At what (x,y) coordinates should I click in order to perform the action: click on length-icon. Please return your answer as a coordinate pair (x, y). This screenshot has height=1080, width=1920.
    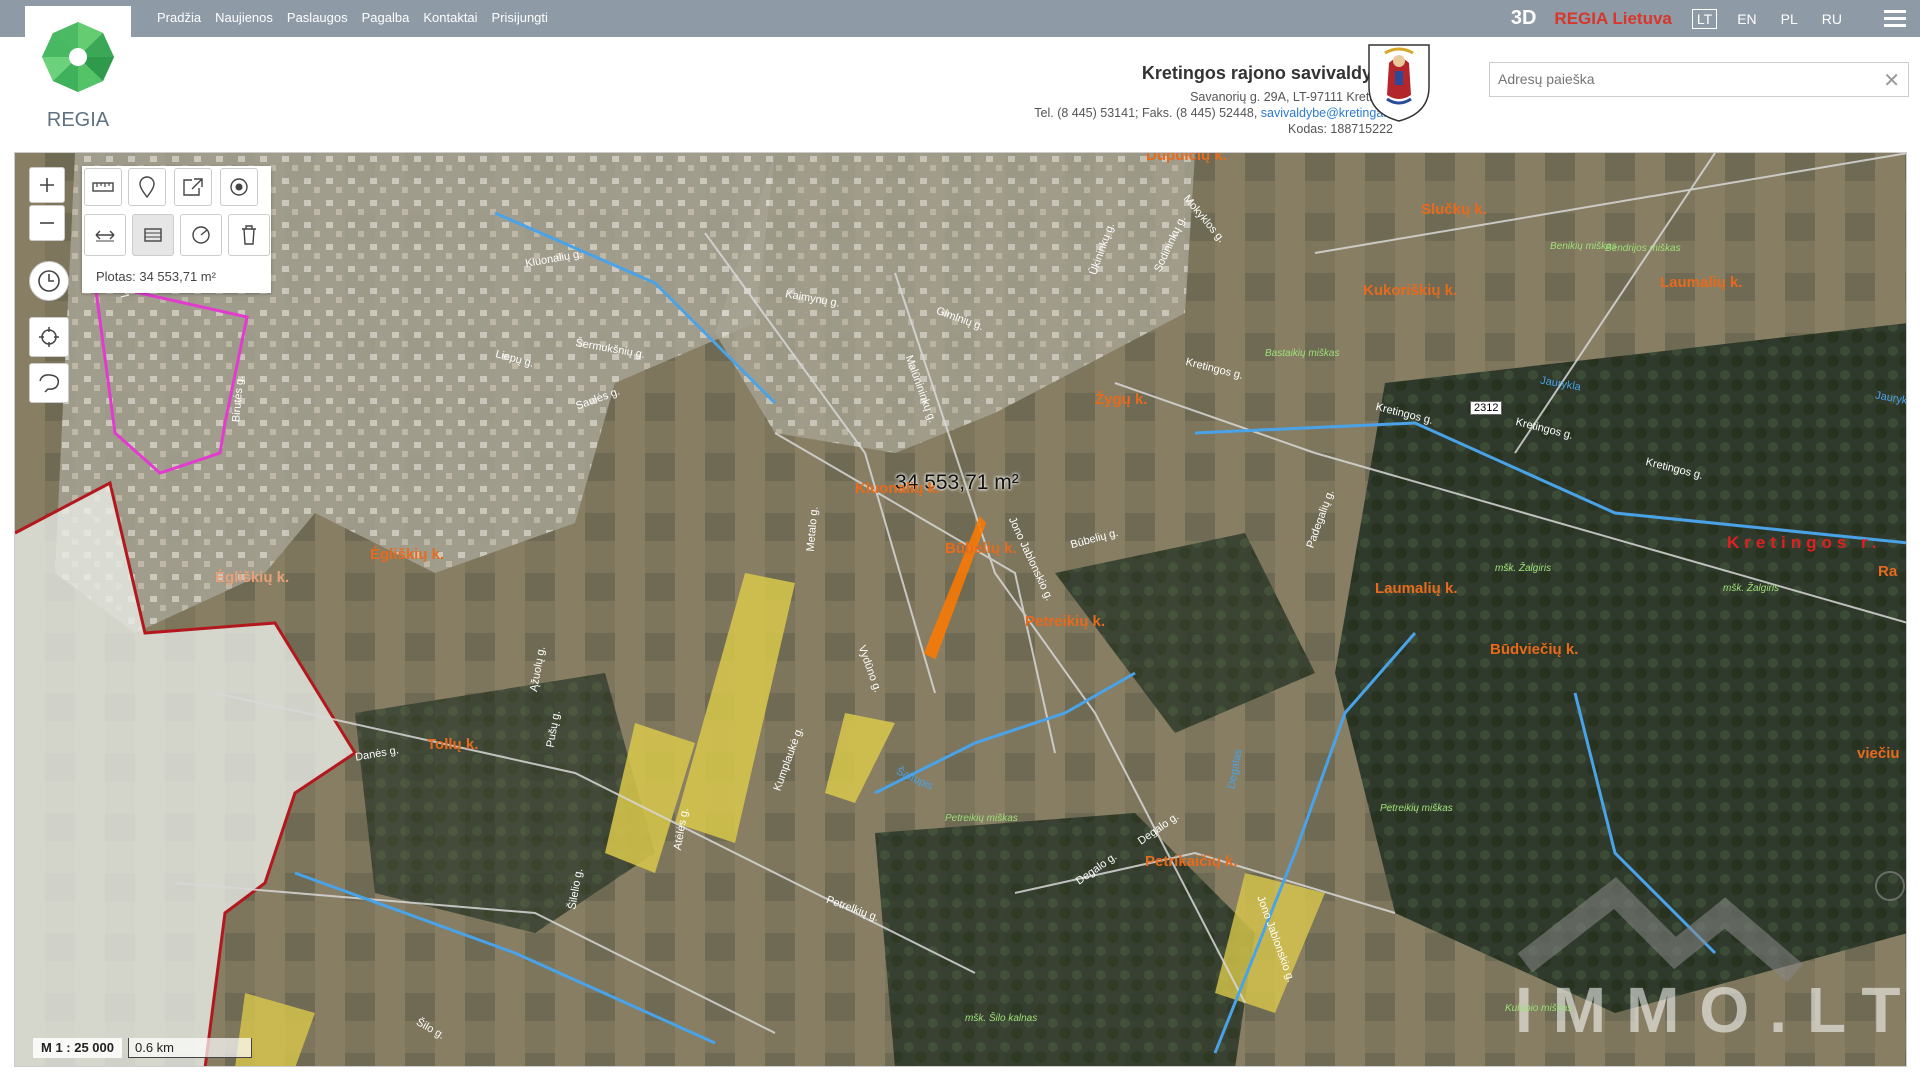
    Looking at the image, I should click on (105, 236).